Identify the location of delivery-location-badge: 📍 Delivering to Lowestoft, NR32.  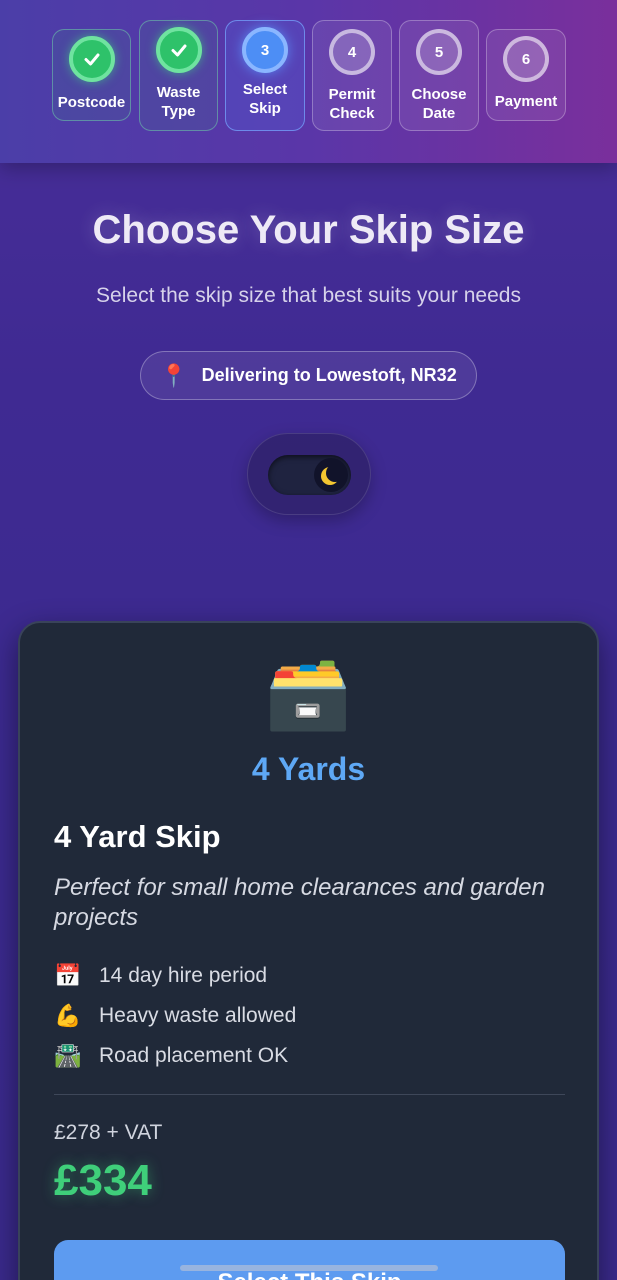
(308, 375).